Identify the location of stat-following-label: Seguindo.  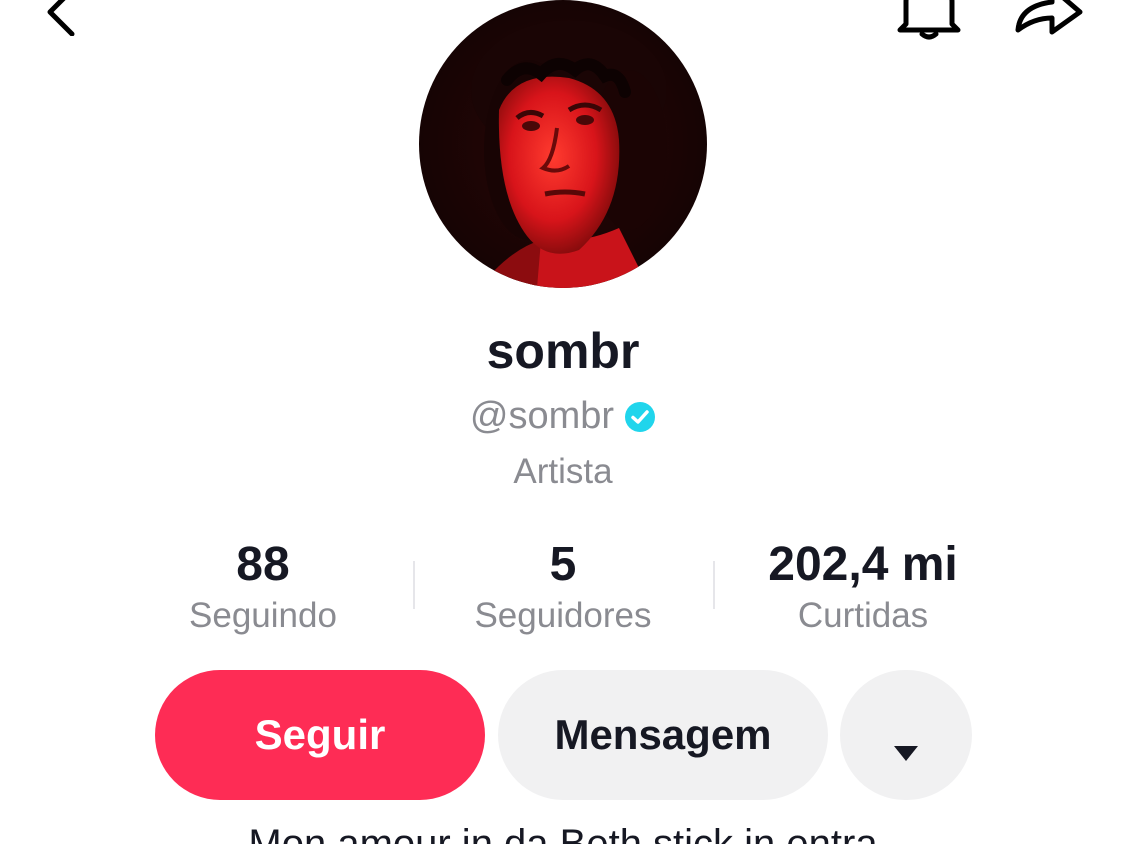
(263, 615).